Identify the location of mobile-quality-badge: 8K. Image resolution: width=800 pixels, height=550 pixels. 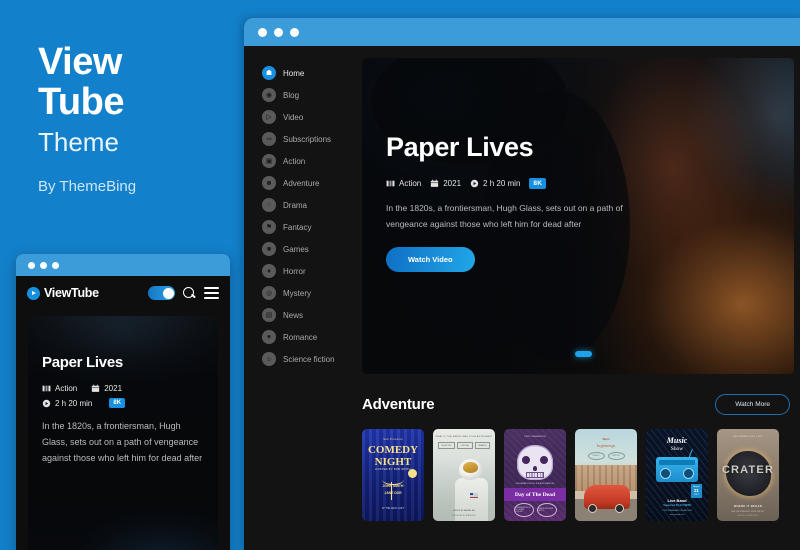
(117, 403).